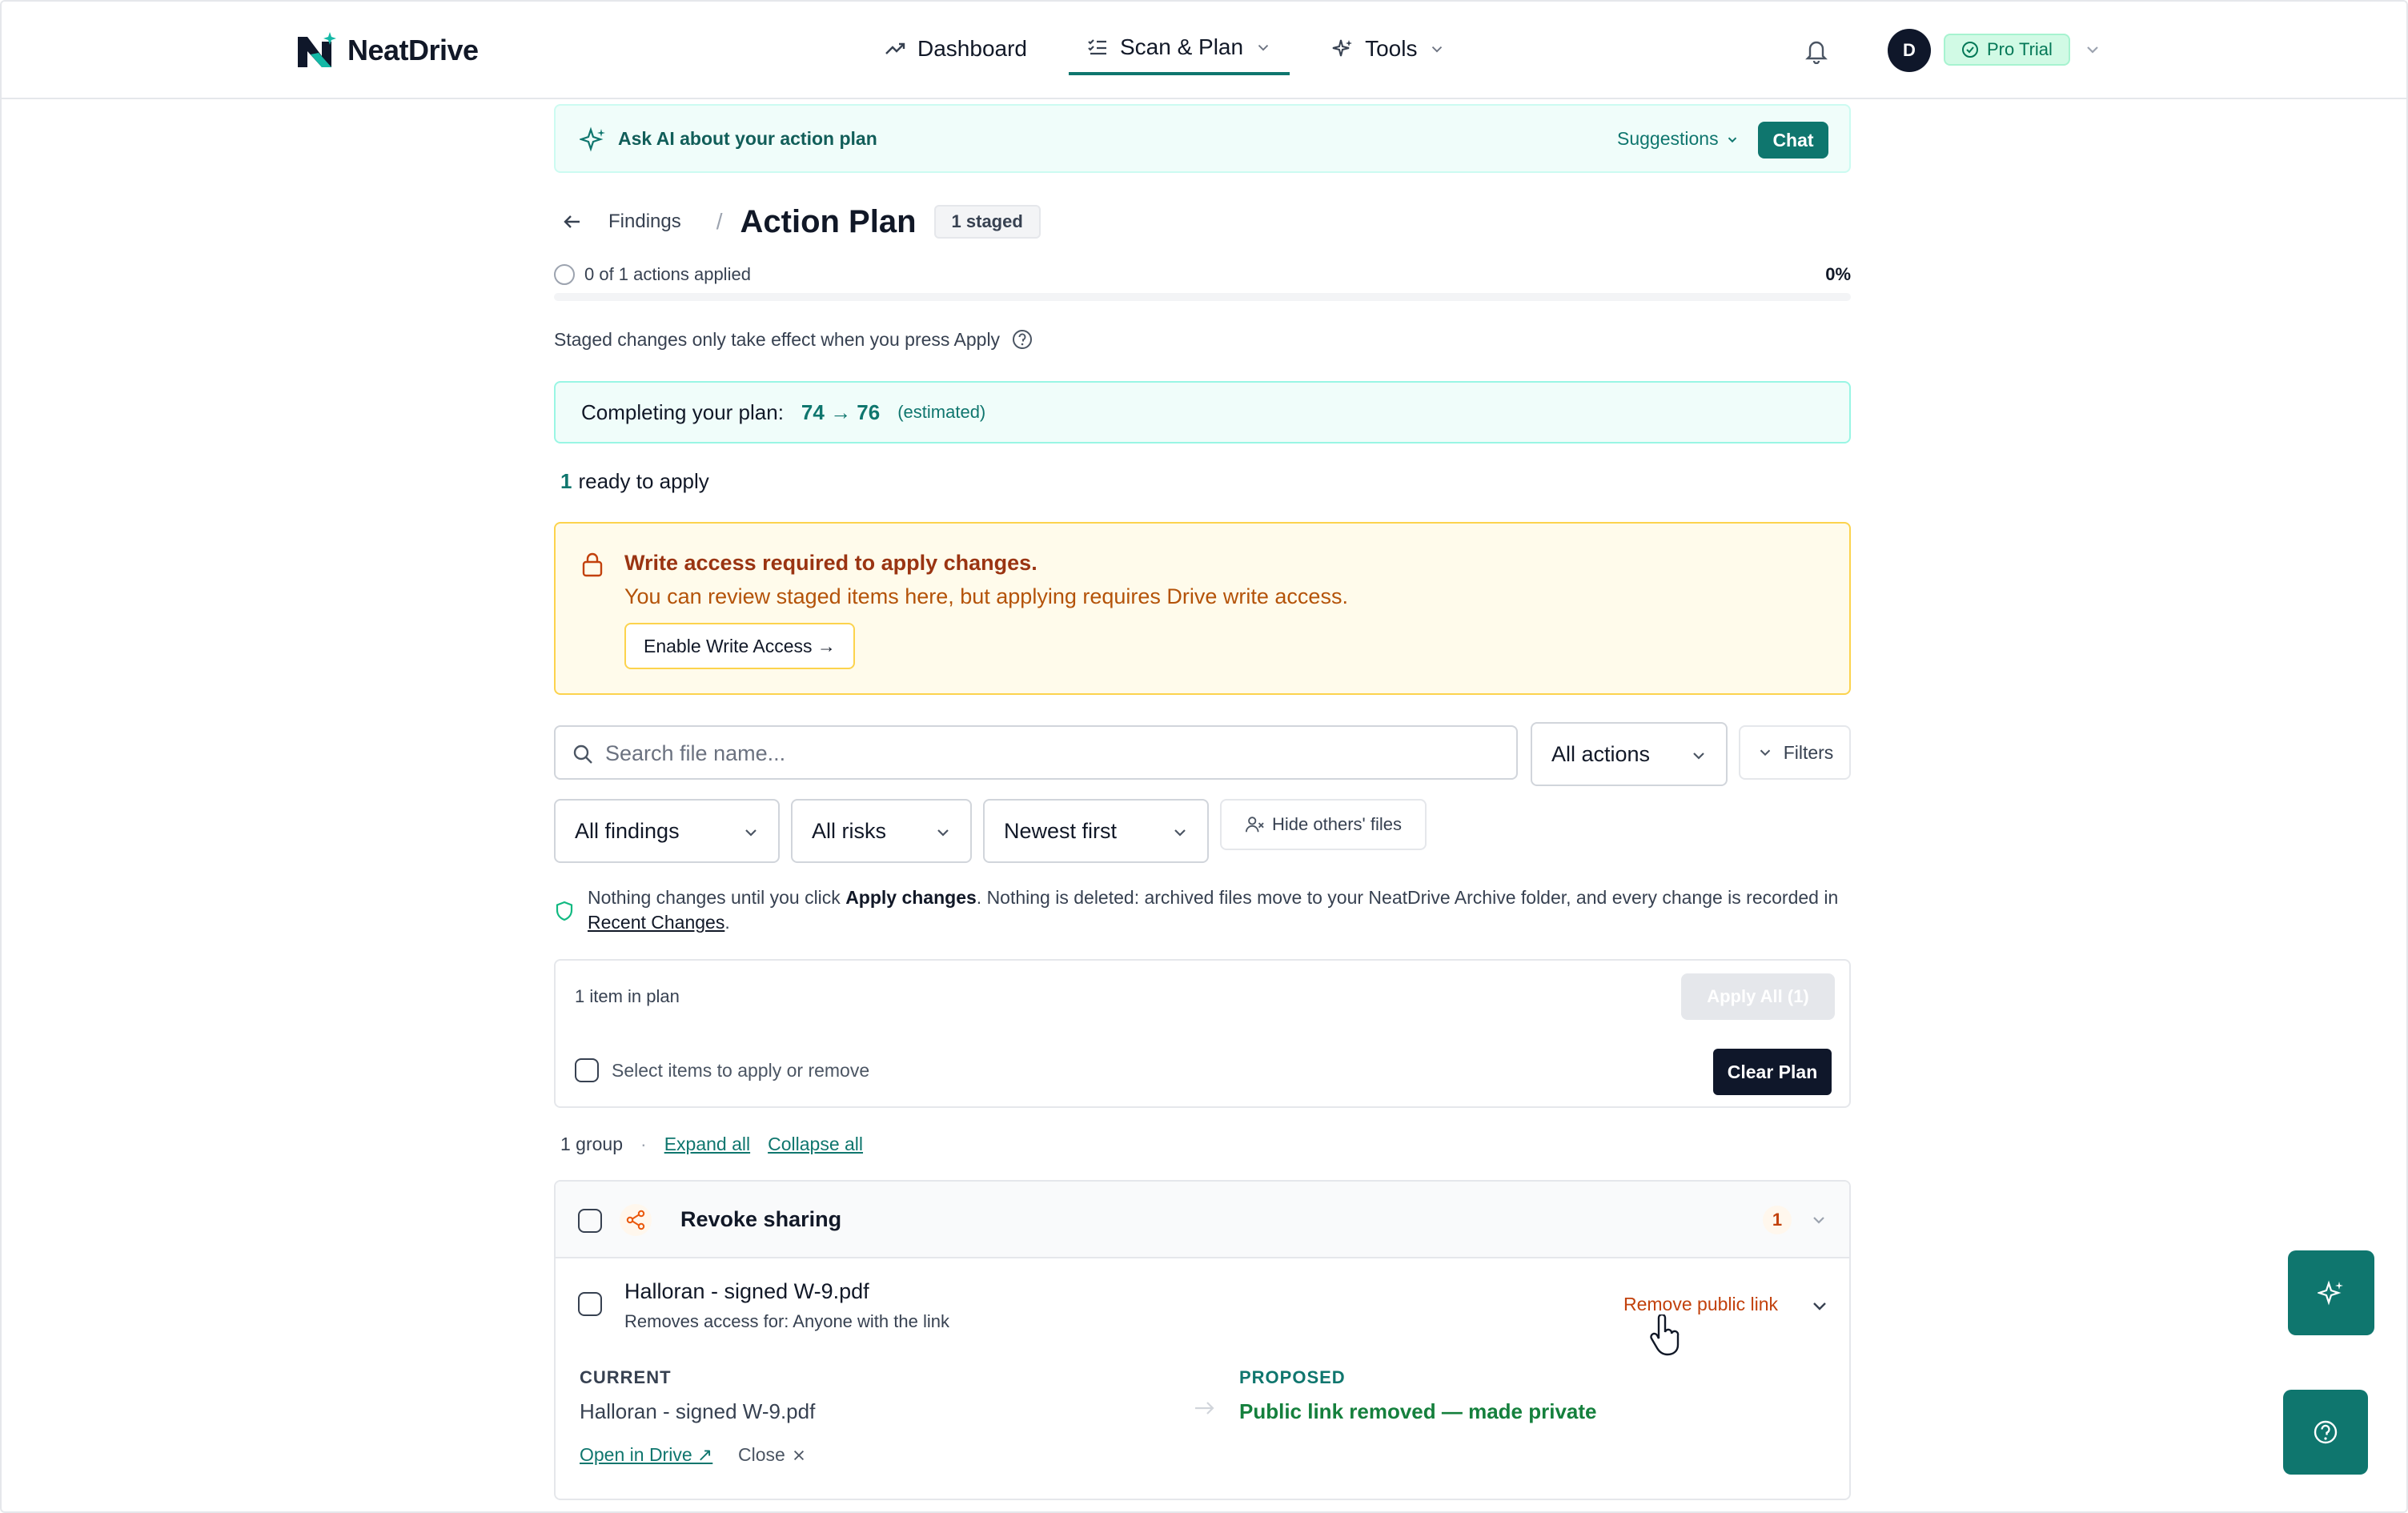 This screenshot has height=1513, width=2408. I want to click on risks-select-value: All risks, so click(849, 830).